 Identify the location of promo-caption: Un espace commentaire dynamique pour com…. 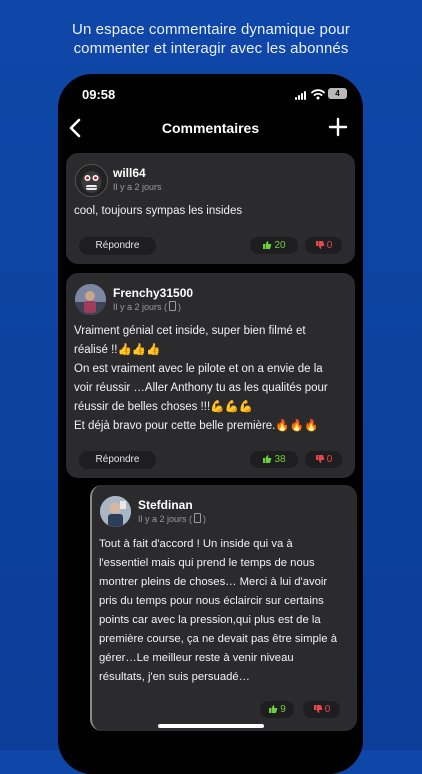
(211, 39).